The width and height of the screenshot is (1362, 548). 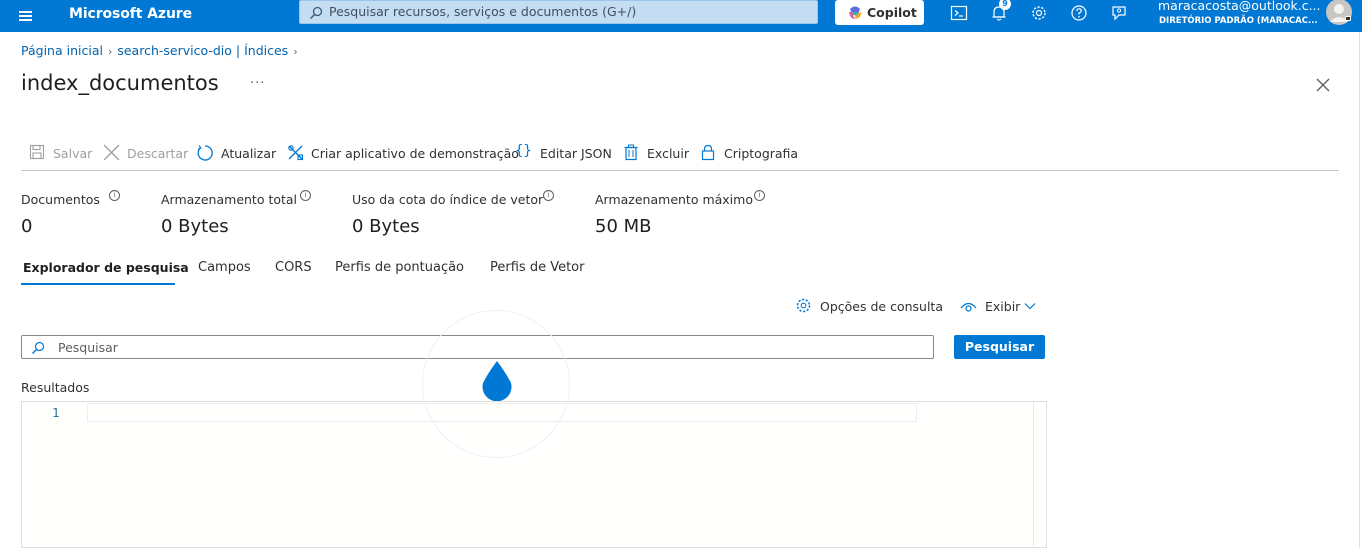 I want to click on copilot-button: Copilot, so click(x=879, y=12).